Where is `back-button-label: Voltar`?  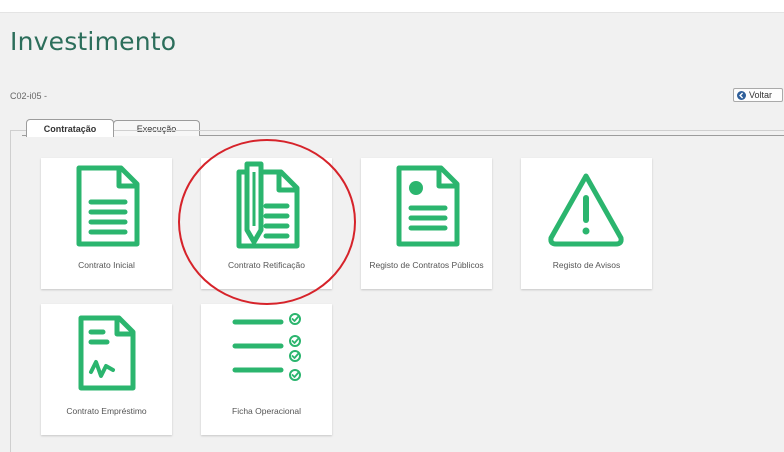
back-button-label: Voltar is located at coordinates (761, 95).